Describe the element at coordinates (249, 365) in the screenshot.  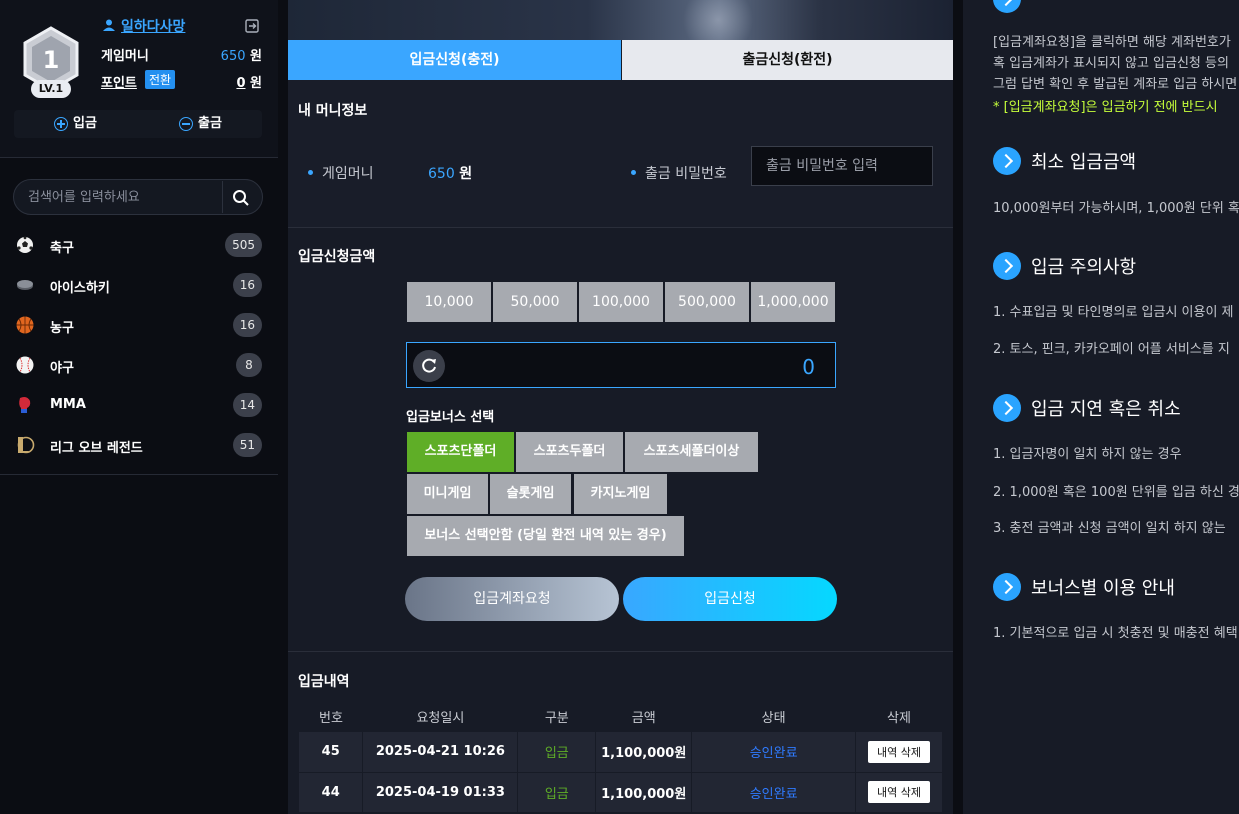
I see `sport-count-badge: 8` at that location.